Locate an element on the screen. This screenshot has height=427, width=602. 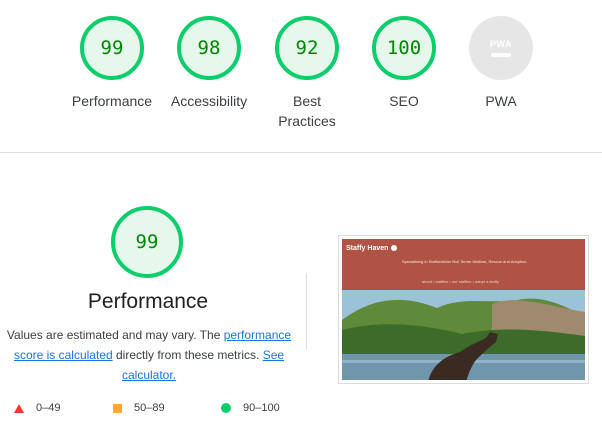
gauge-best-practices: 92 Best Practices is located at coordinates (307, 73).